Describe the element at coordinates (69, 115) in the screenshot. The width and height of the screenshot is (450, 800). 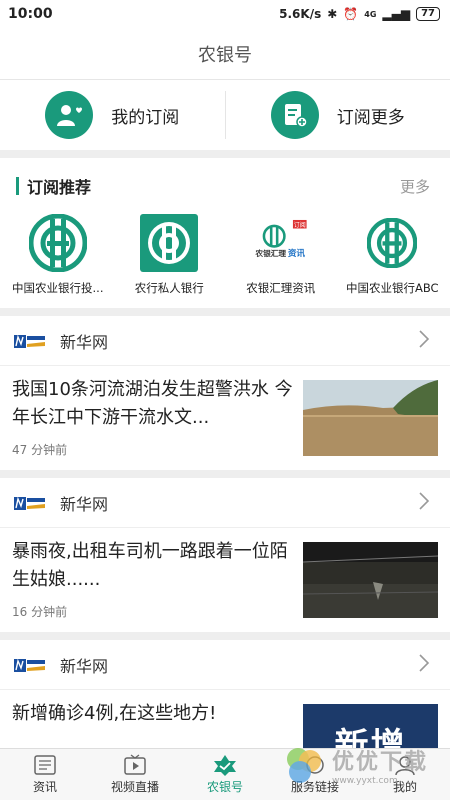
I see `user-heart-icon` at that location.